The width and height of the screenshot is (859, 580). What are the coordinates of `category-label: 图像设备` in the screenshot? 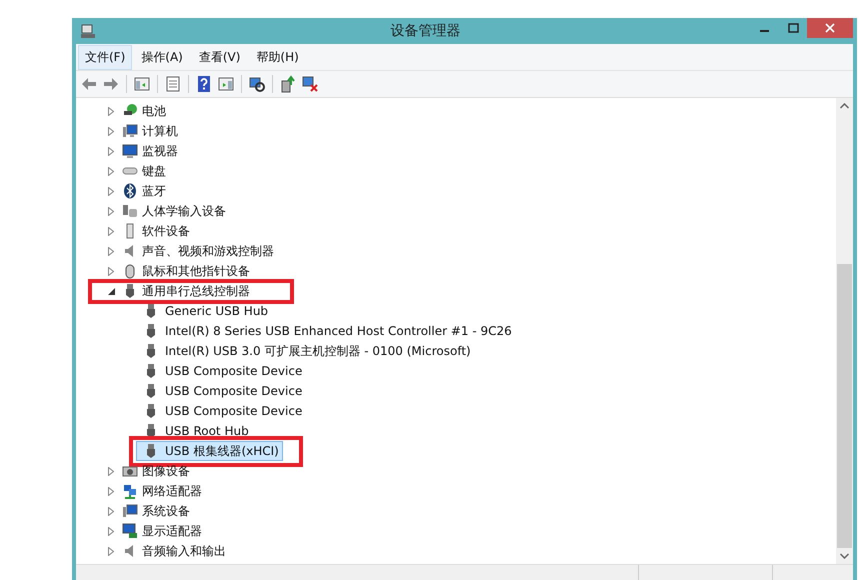 It's located at (166, 471).